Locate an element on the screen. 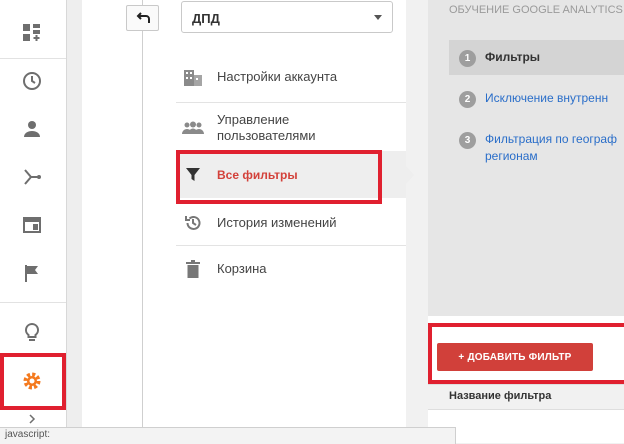  menu-user-management: Управление пользователями is located at coordinates (291, 128).